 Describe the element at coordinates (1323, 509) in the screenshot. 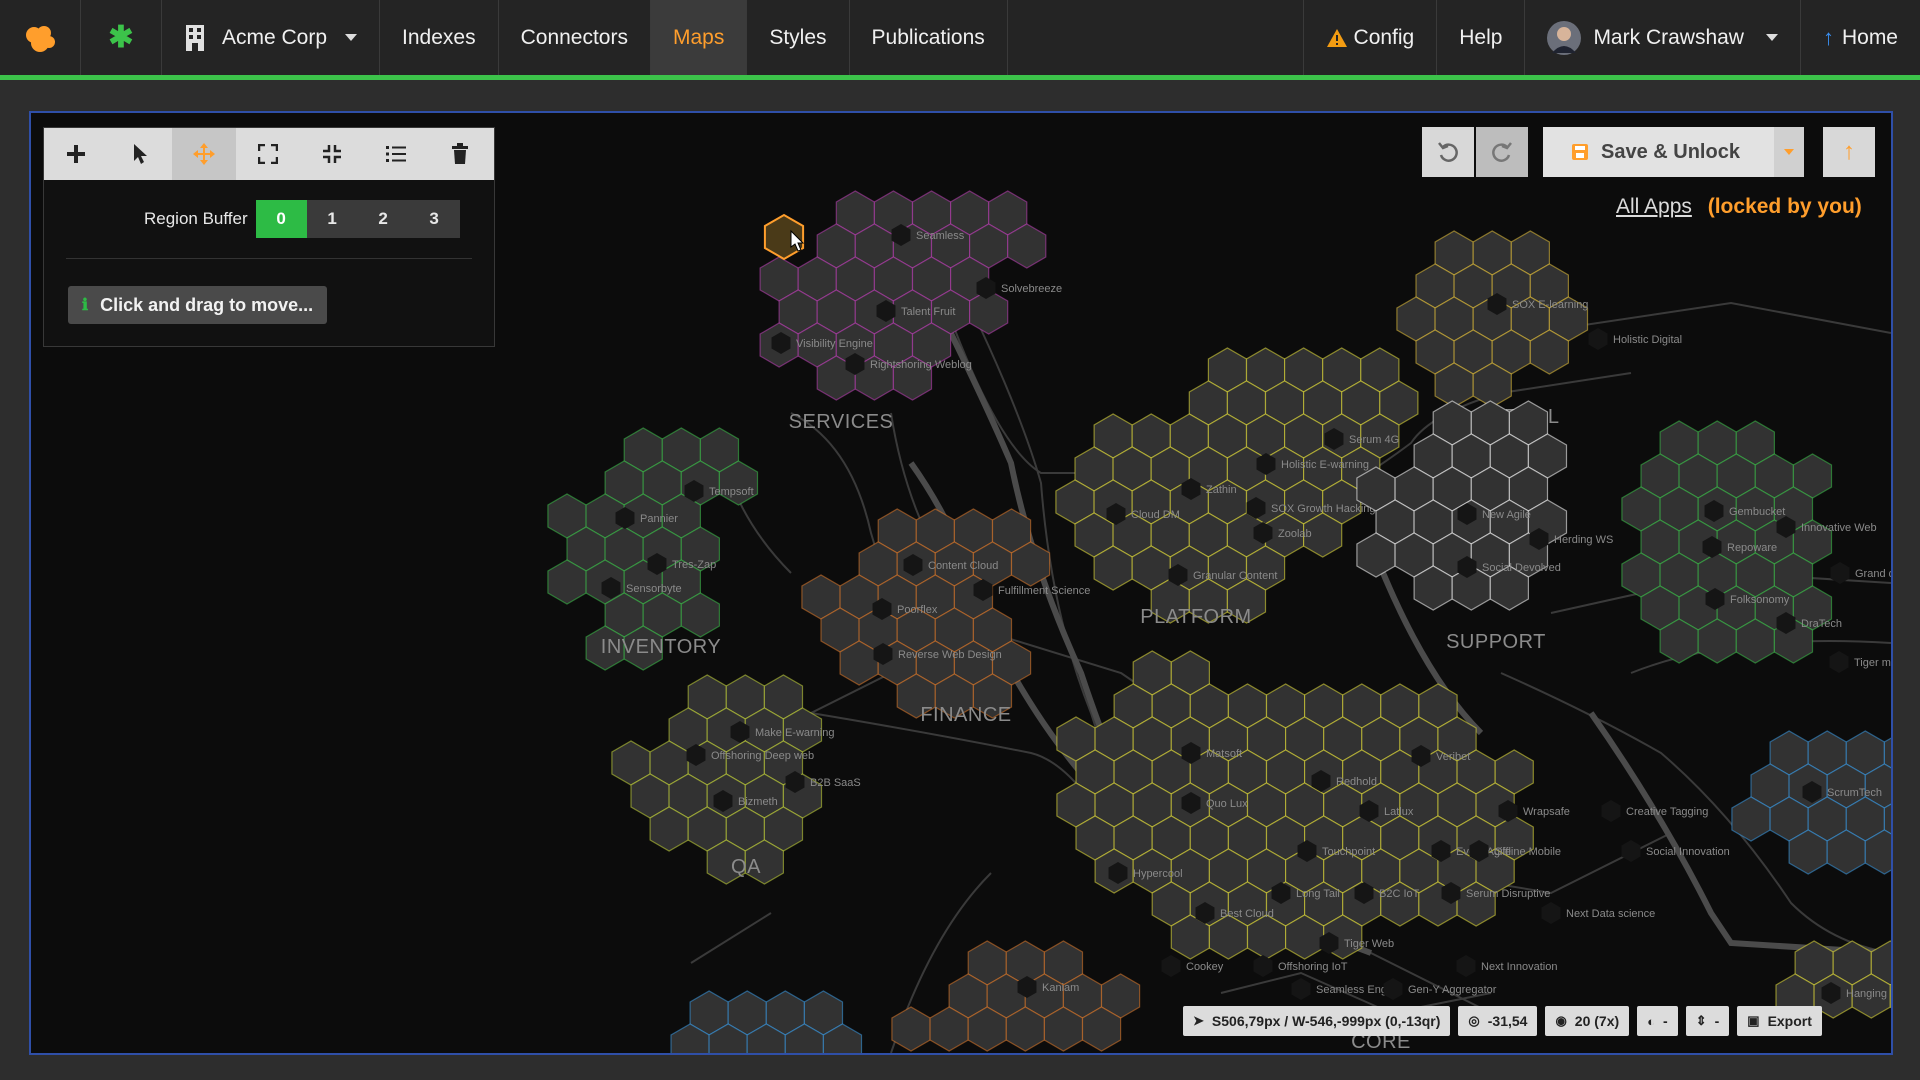

I see `node-label: SOX Growth Hacking` at that location.